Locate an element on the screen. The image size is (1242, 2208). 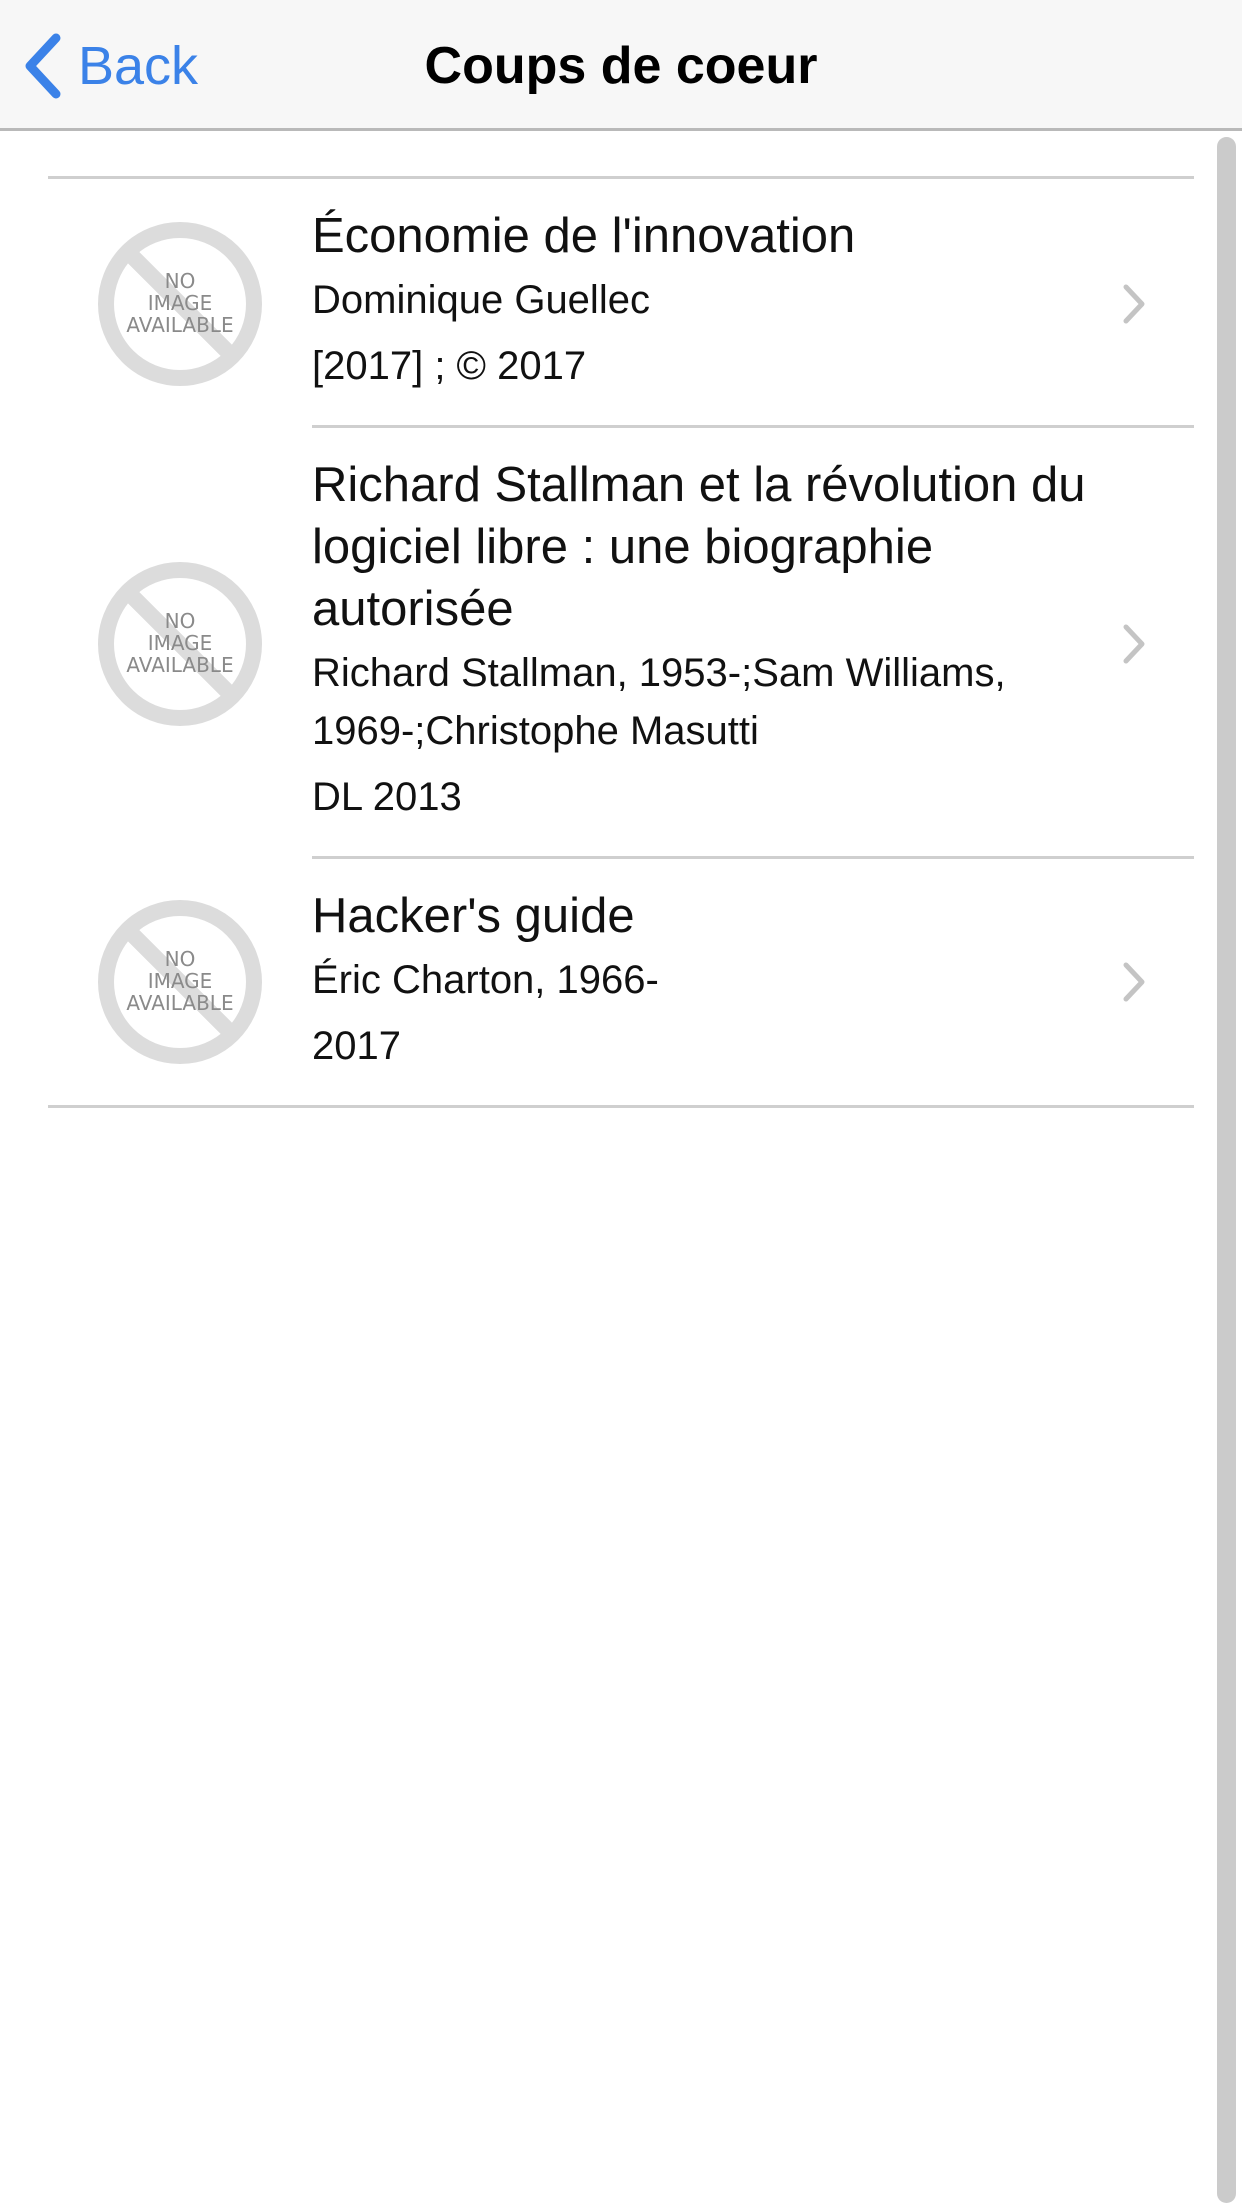
book-authors: Éric Charton, 1966- is located at coordinates (485, 980).